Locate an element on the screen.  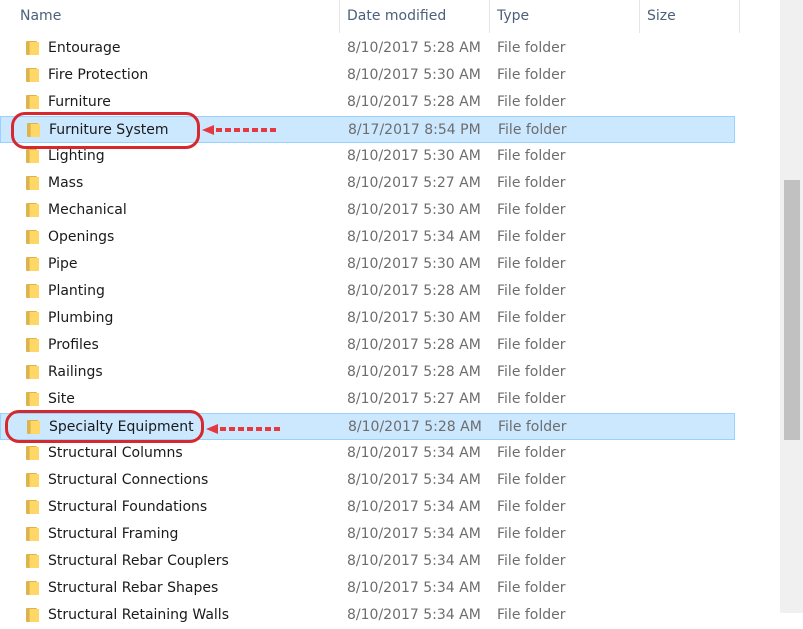
annotation-circle-specialty-equipment is located at coordinates (104, 426).